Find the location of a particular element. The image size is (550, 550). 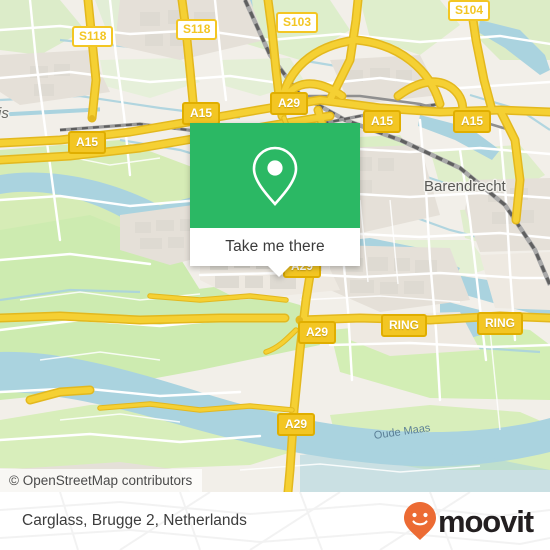

footer-bar: Carglass, Brugge 2, Netherlands moovit is located at coordinates (275, 521).